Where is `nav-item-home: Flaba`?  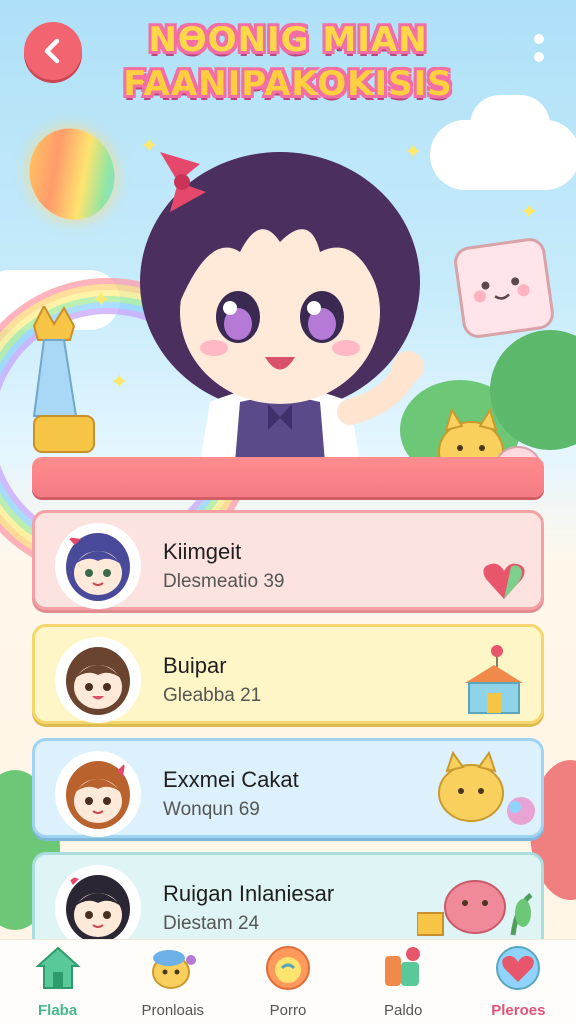 nav-item-home: Flaba is located at coordinates (58, 979).